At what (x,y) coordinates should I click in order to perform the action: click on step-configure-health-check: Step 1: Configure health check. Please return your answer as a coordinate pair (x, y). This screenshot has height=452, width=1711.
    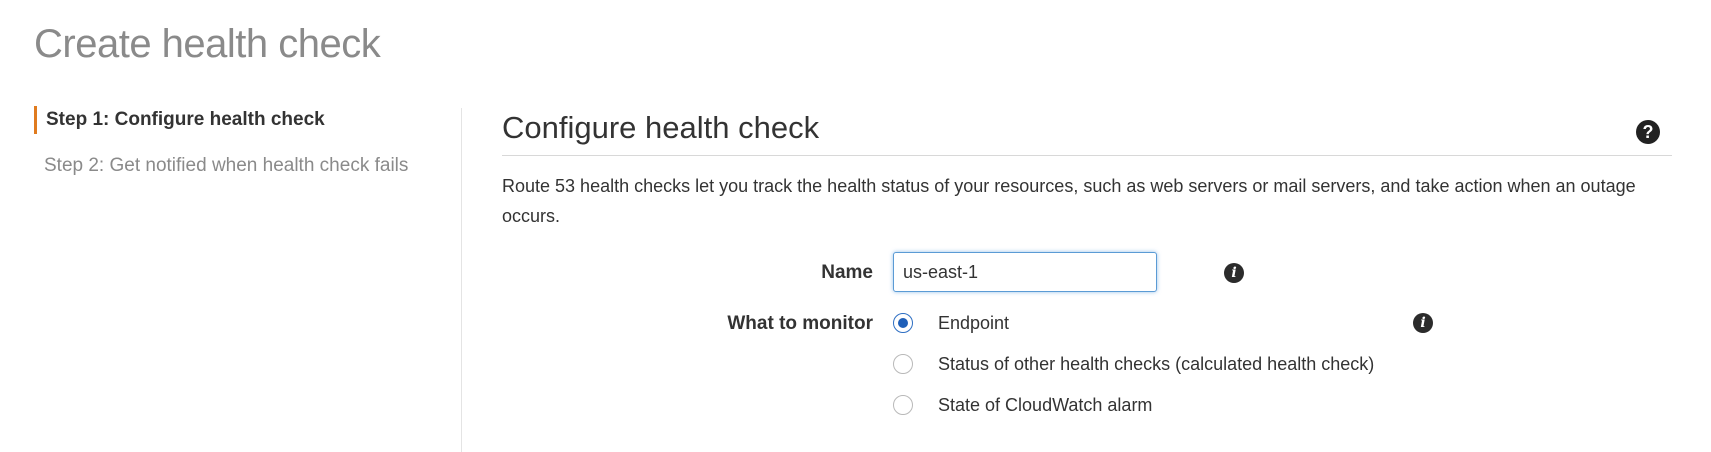
    Looking at the image, I should click on (244, 120).